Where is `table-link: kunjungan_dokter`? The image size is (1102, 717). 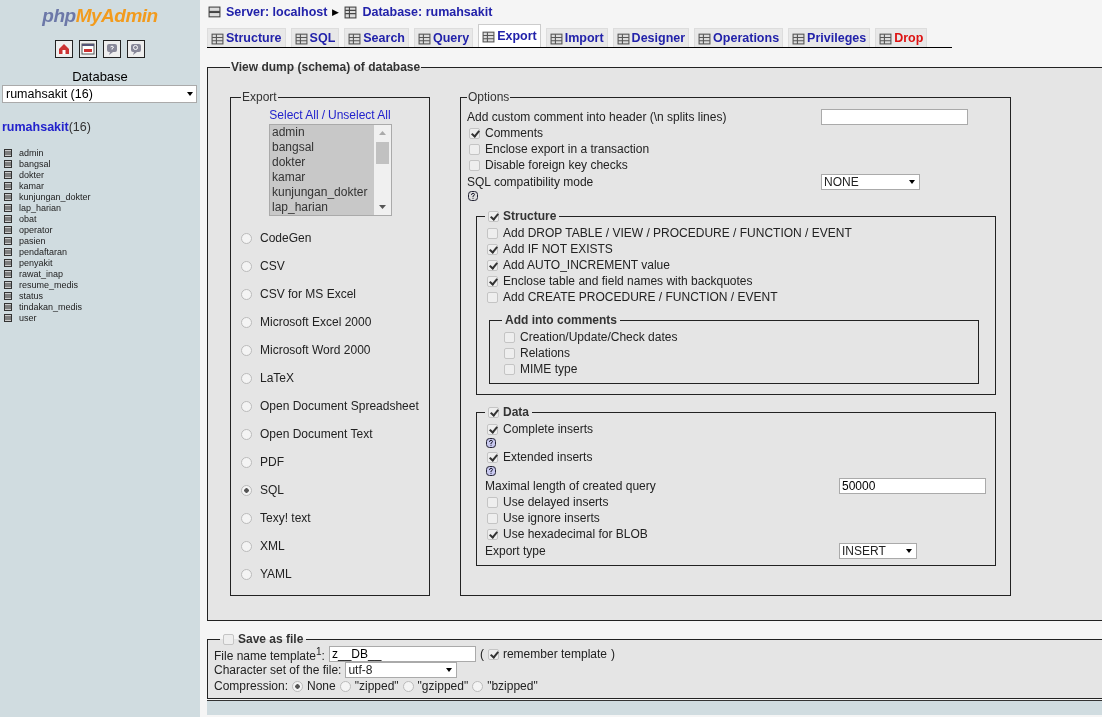 table-link: kunjungan_dokter is located at coordinates (55, 196).